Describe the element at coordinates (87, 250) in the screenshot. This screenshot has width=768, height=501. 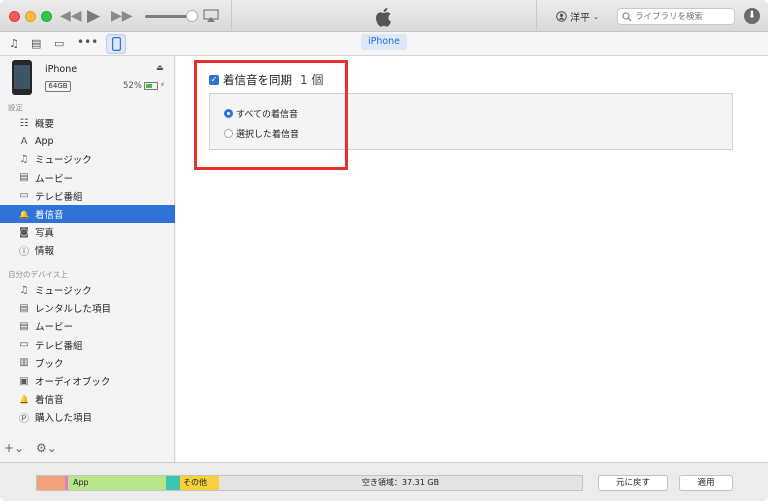
I see `sidebar-item: ⓘ 情報` at that location.